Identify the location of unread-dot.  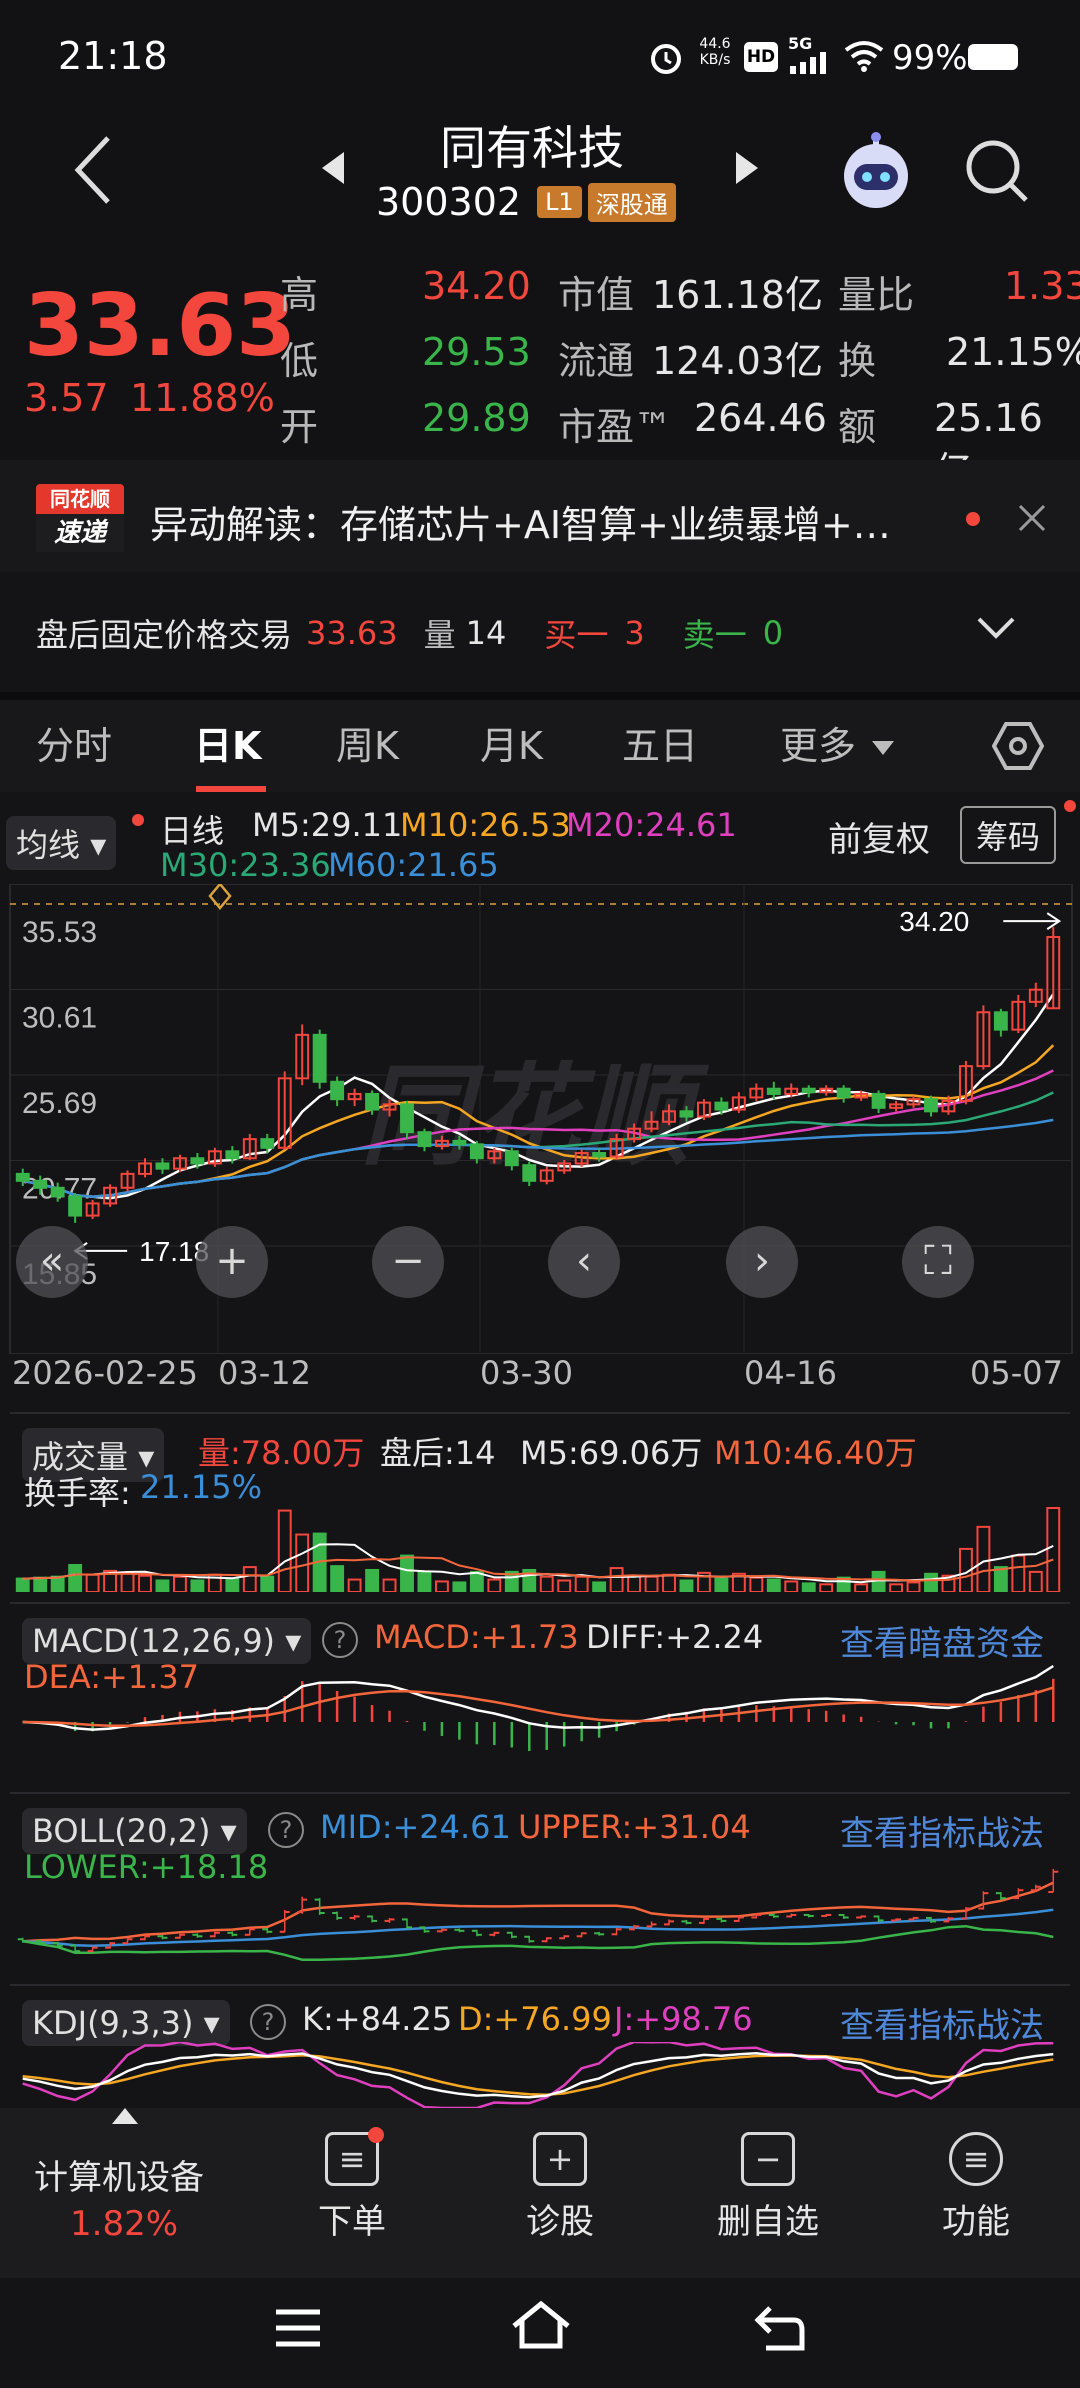
(973, 519).